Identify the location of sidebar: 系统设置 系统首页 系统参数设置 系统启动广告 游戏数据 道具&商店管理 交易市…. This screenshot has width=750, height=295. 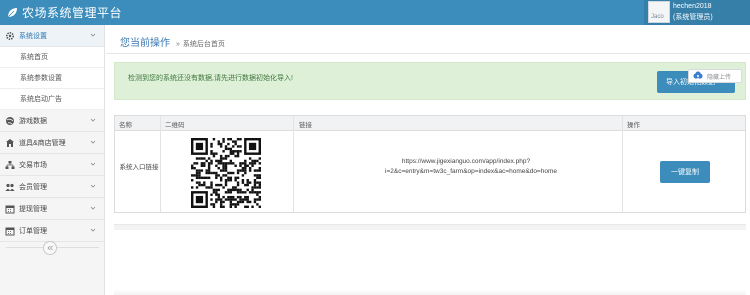
(52, 160).